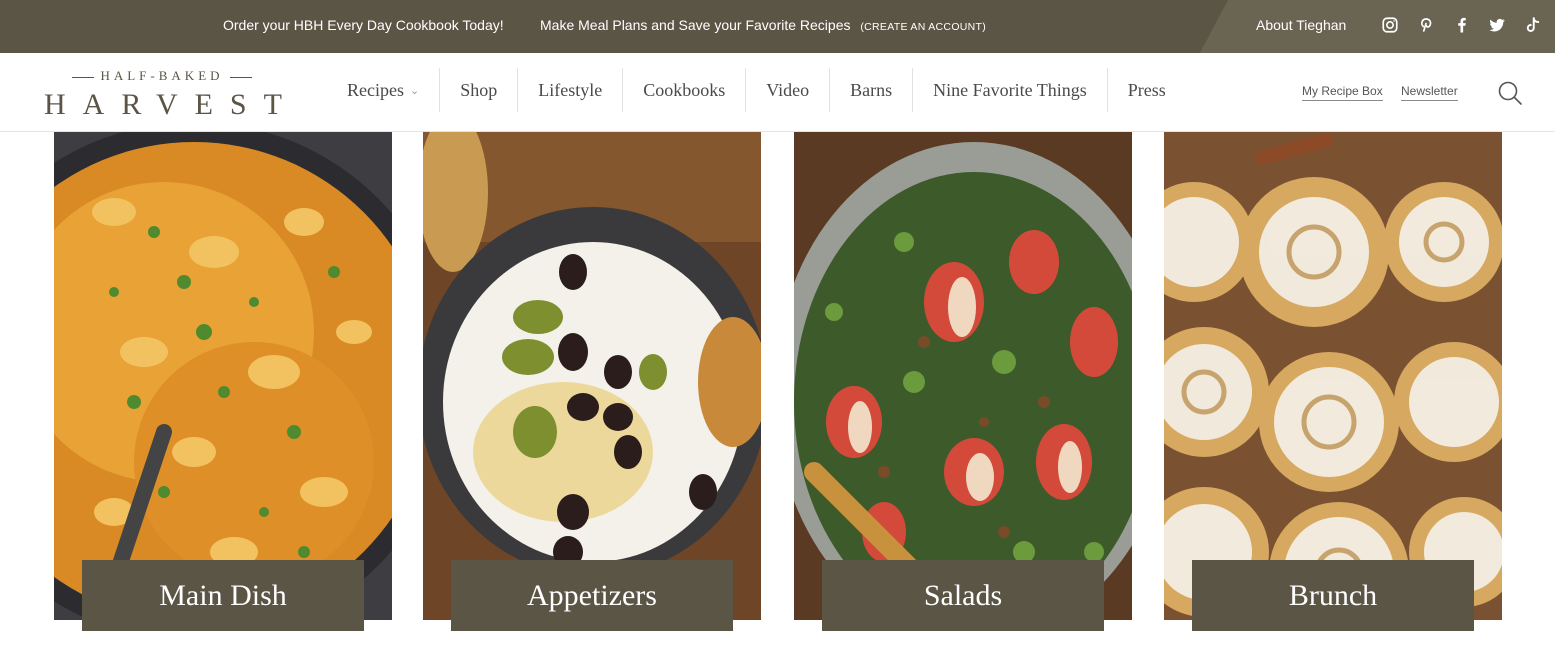 This screenshot has height=667, width=1555. I want to click on chevron-down-icon: ⌄, so click(414, 90).